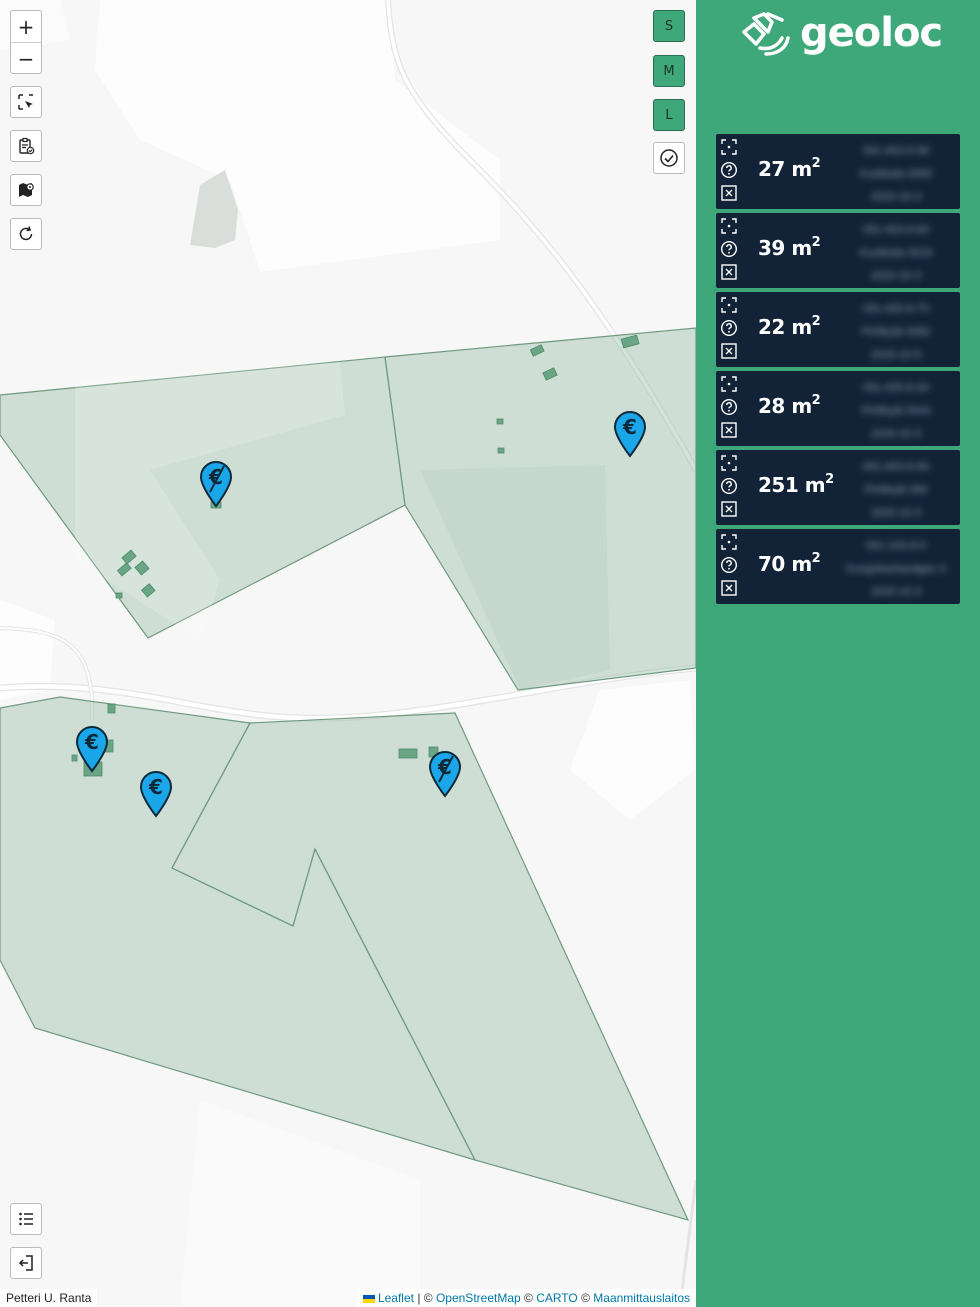 This screenshot has width=980, height=1307. Describe the element at coordinates (669, 158) in the screenshot. I see `confirm-button` at that location.